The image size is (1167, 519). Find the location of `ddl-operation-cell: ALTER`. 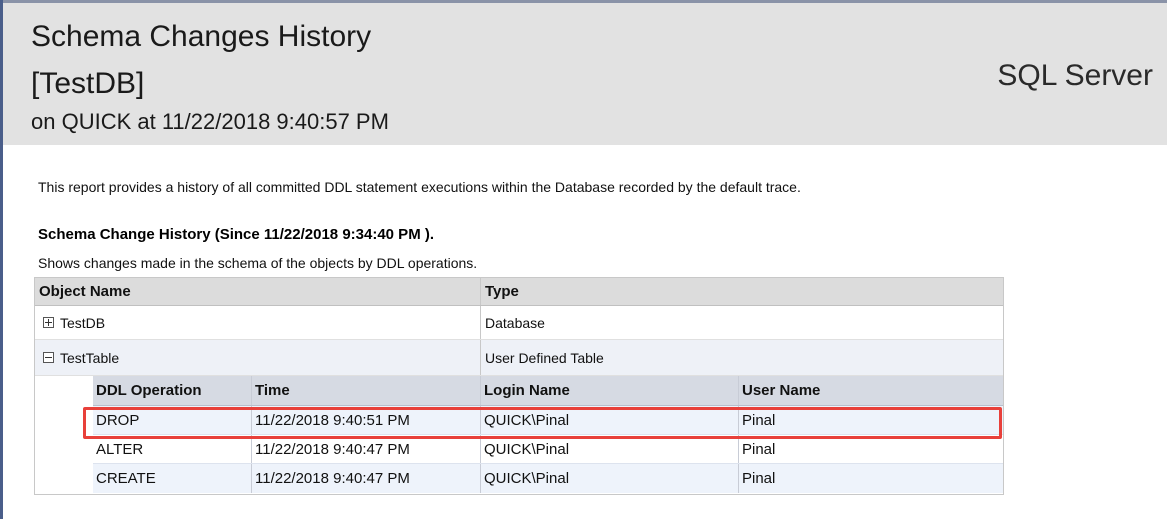

ddl-operation-cell: ALTER is located at coordinates (120, 449).